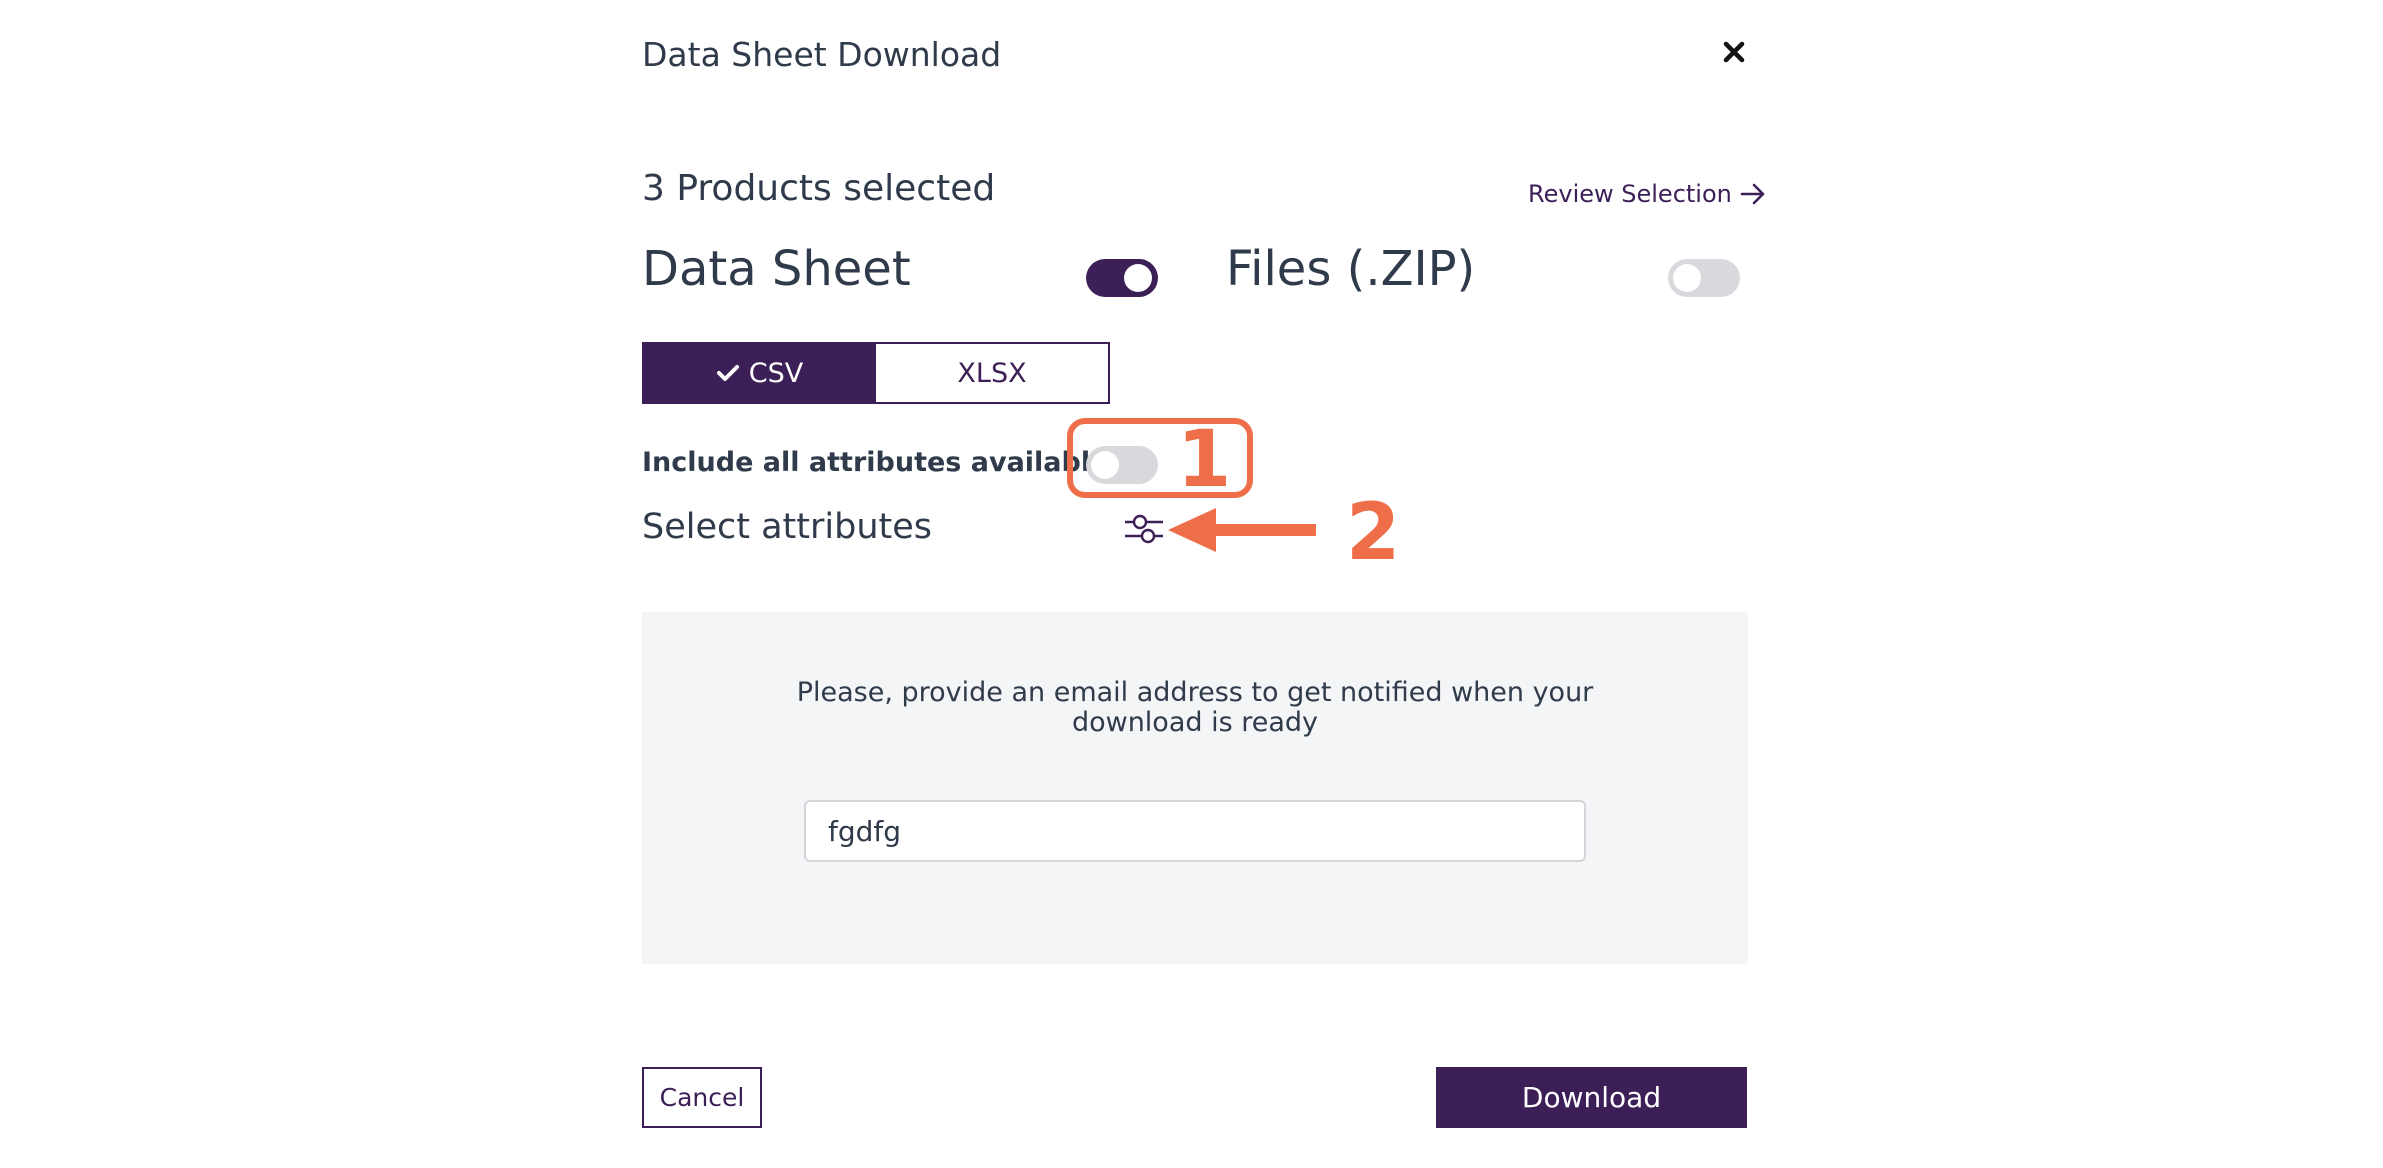 Image resolution: width=2383 pixels, height=1168 pixels. I want to click on email-message-line: download is ready, so click(1195, 722).